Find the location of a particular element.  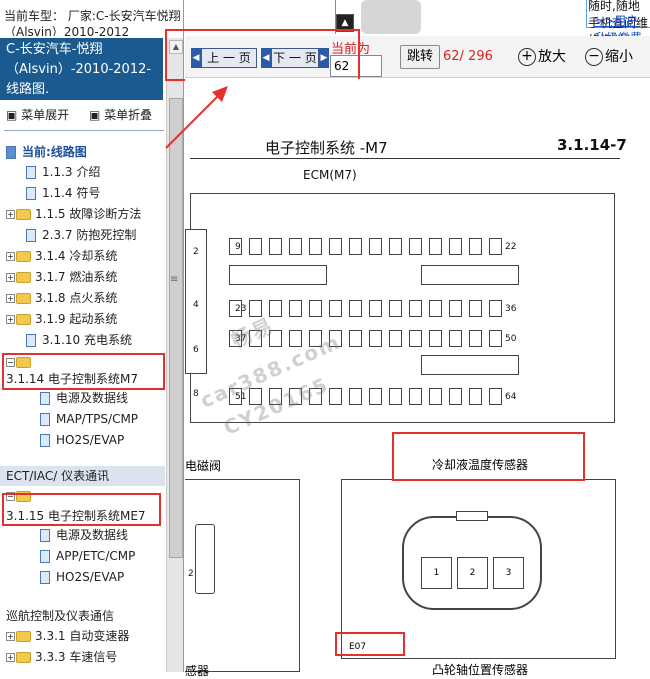

annotation-arrow is located at coordinates (196, 117).